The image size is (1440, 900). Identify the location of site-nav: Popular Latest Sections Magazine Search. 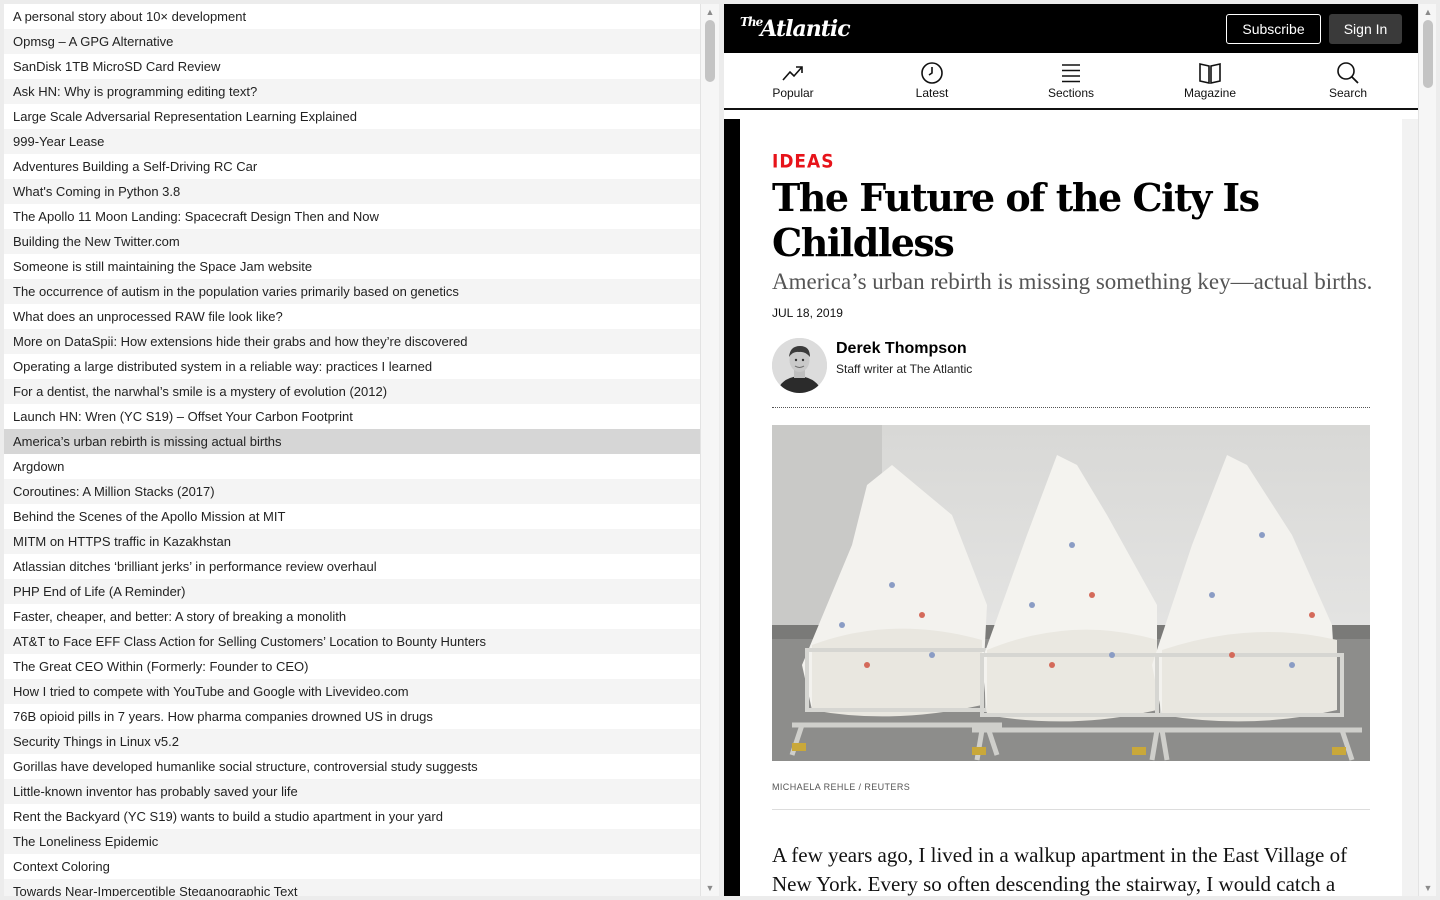
(1071, 81).